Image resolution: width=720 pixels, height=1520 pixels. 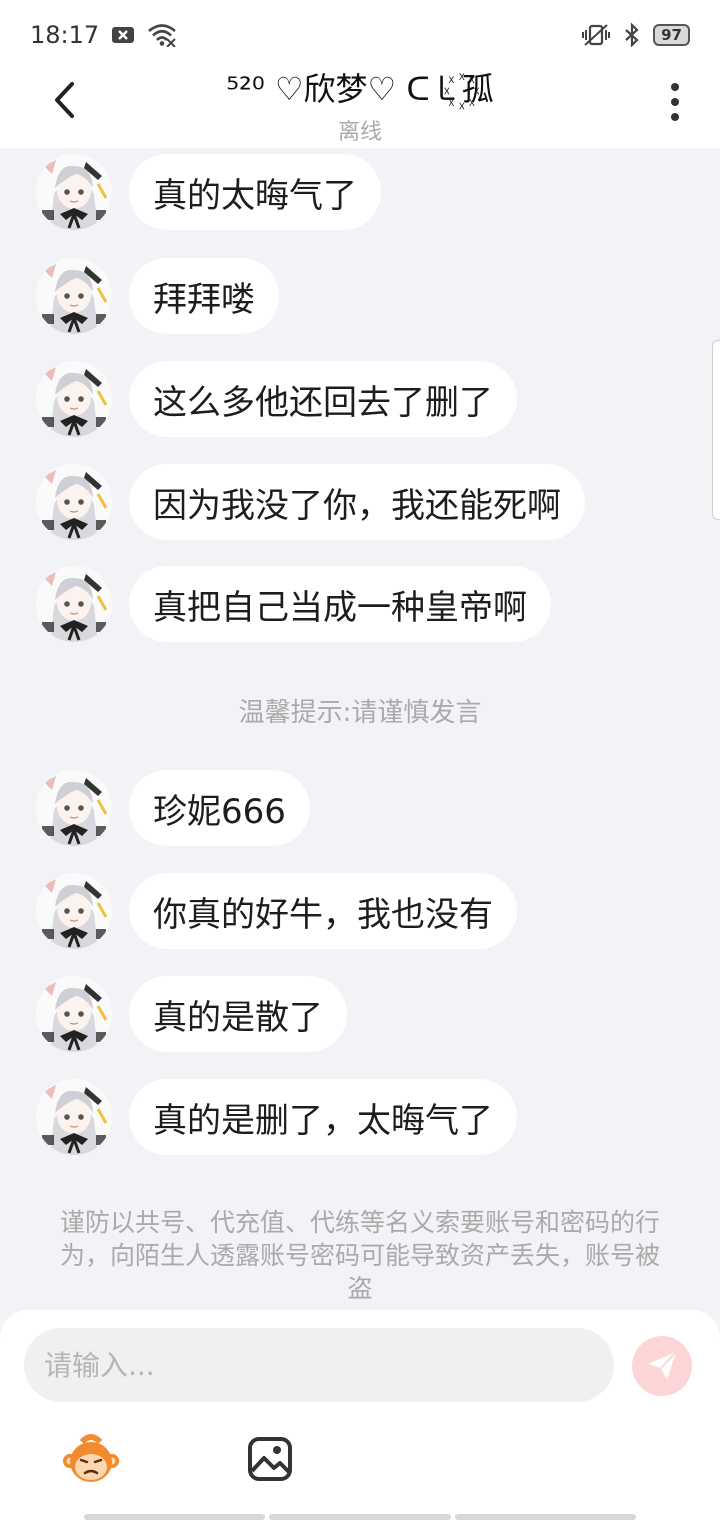 I want to click on emoji-button, so click(x=91, y=1461).